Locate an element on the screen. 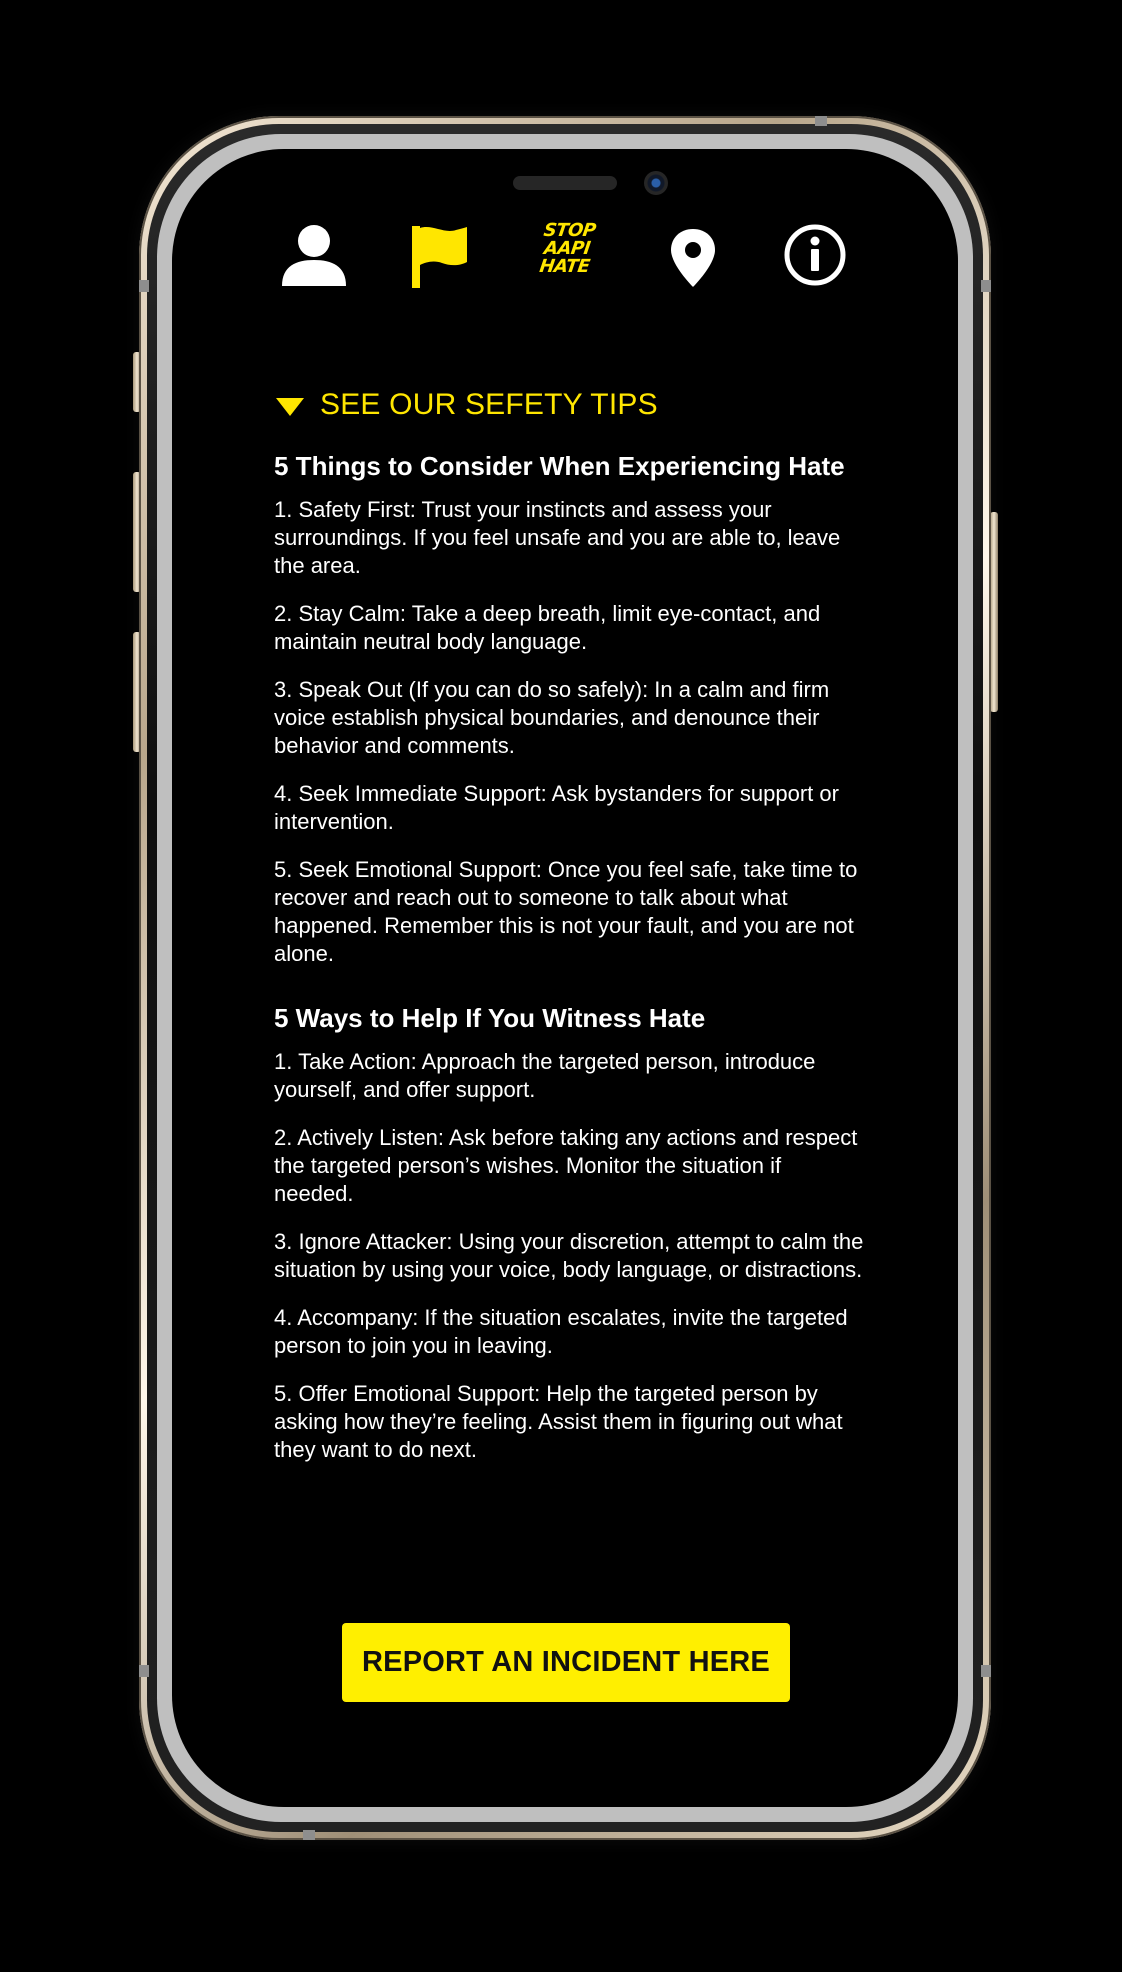 This screenshot has width=1122, height=1972. logo-line-3: HATE is located at coordinates (564, 266).